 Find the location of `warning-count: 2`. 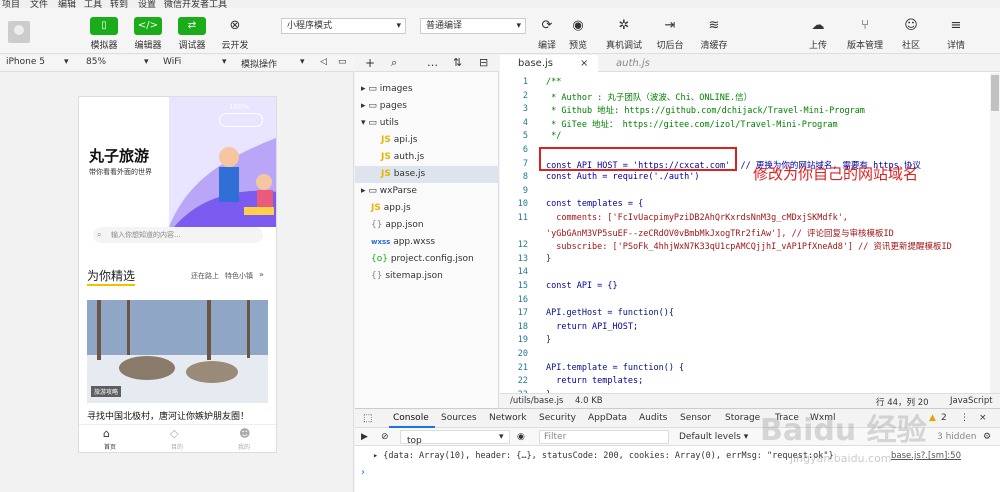

warning-count: 2 is located at coordinates (944, 418).